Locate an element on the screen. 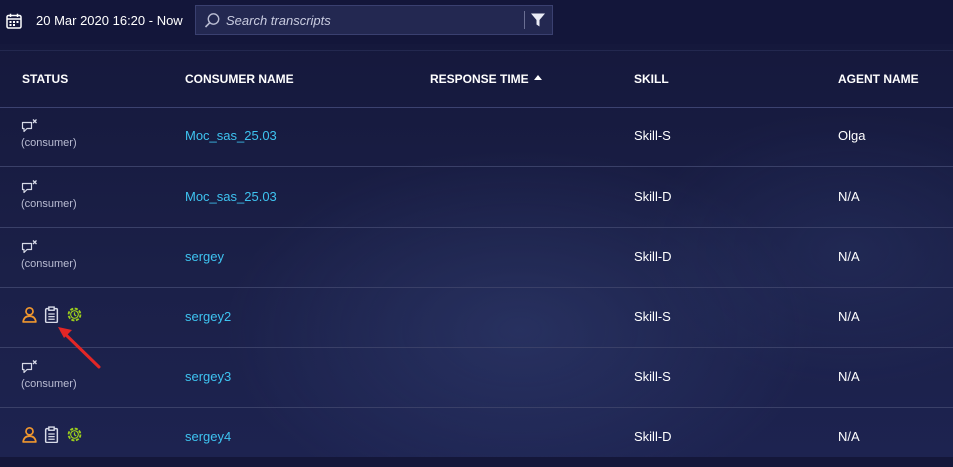 Image resolution: width=953 pixels, height=467 pixels. column-header-response-time: RESPONSE TIME is located at coordinates (486, 79).